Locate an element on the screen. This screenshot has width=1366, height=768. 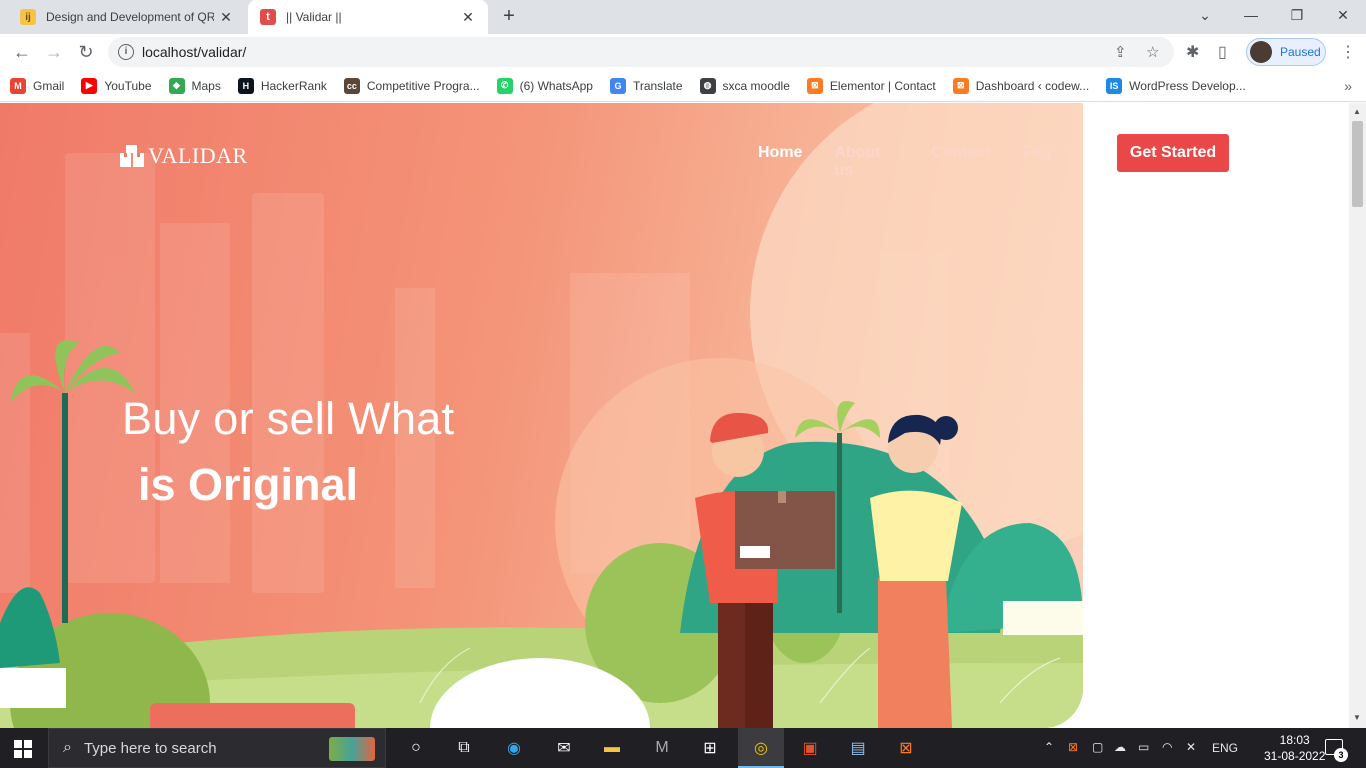
show-hidden-icons-icon: ⌃ is located at coordinates (1049, 747).